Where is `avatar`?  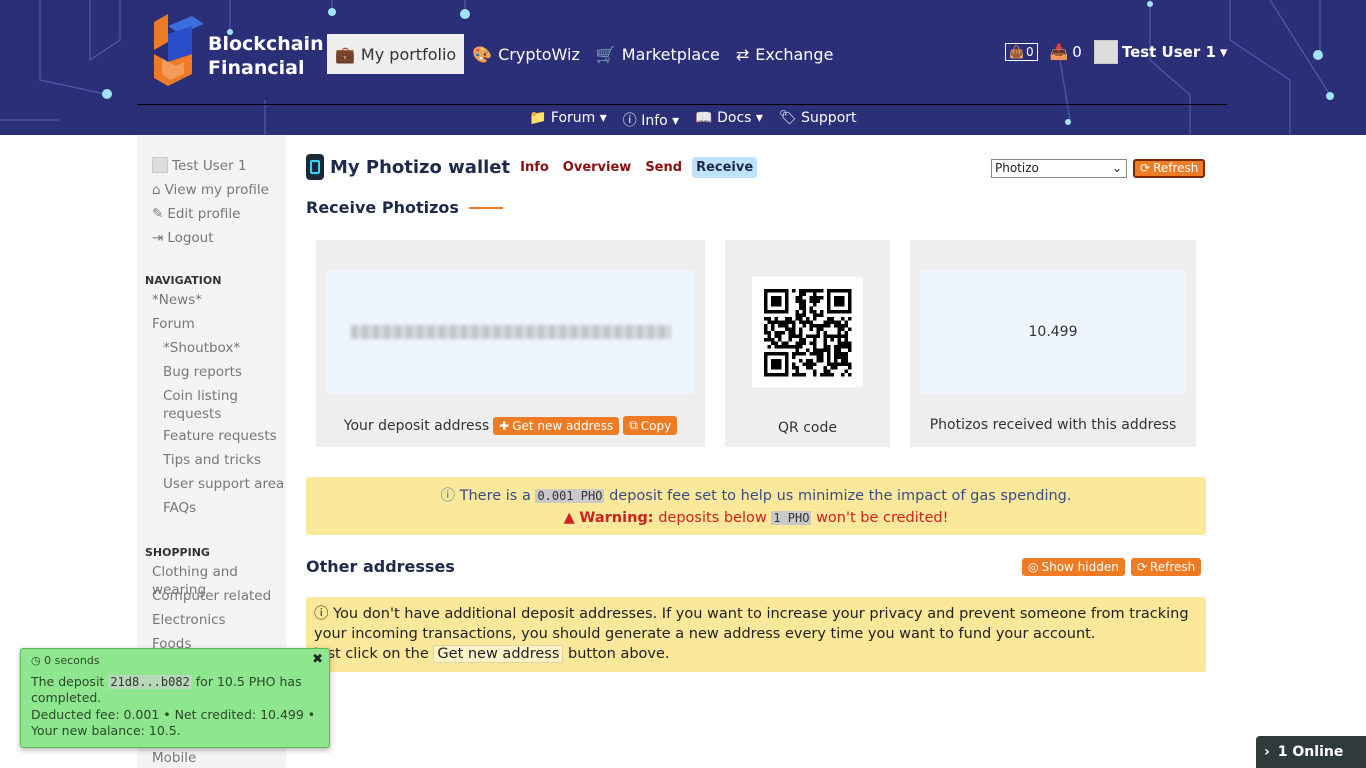 avatar is located at coordinates (1105, 52).